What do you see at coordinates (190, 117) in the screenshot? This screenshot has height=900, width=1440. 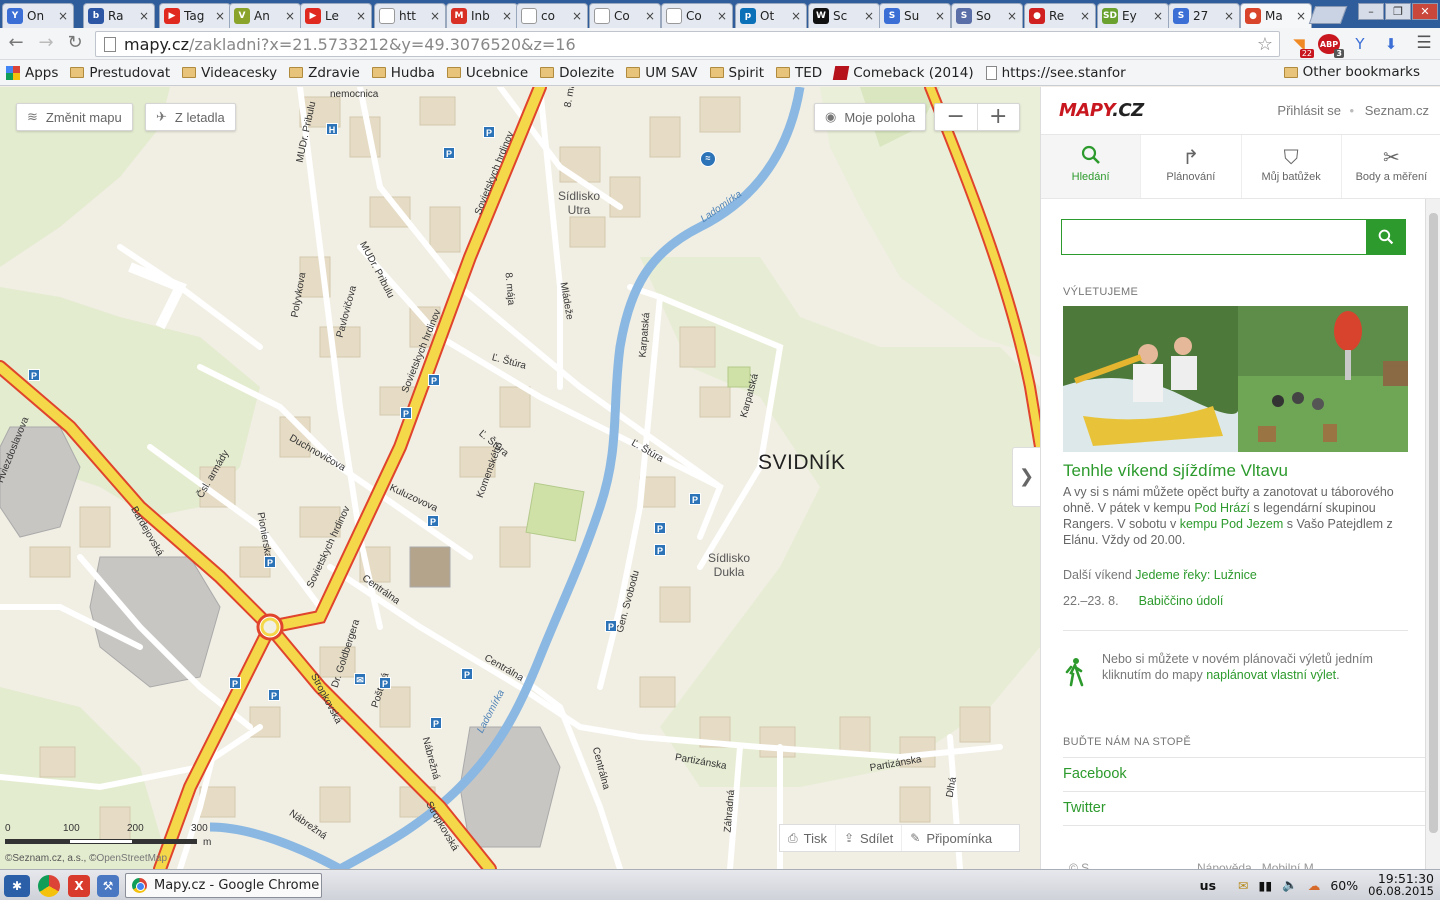 I see `aerial-view-button: ✈ Z letadla` at bounding box center [190, 117].